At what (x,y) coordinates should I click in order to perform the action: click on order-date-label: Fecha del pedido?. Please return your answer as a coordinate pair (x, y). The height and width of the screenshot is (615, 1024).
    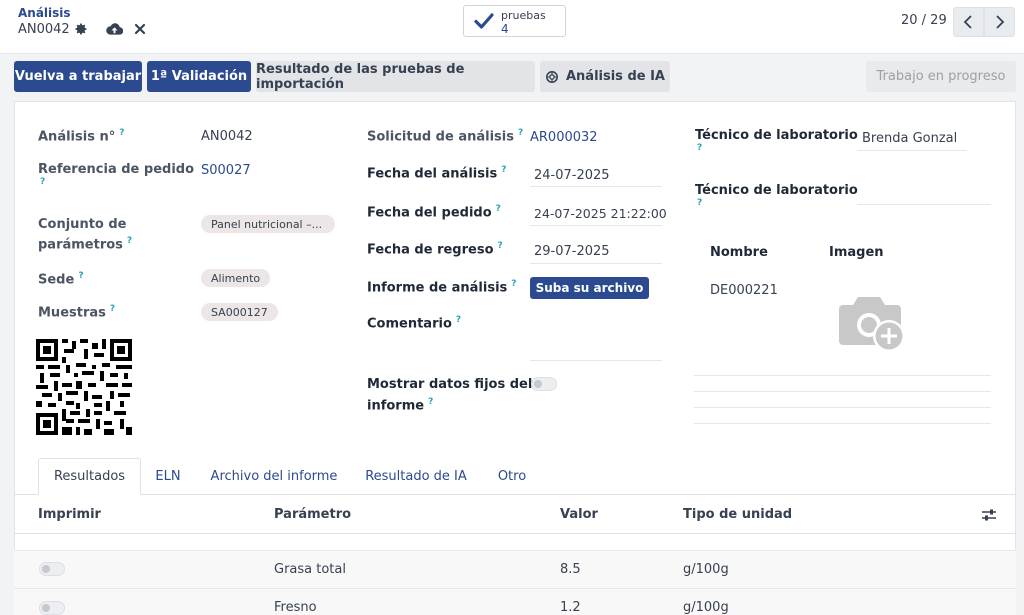
    Looking at the image, I should click on (434, 212).